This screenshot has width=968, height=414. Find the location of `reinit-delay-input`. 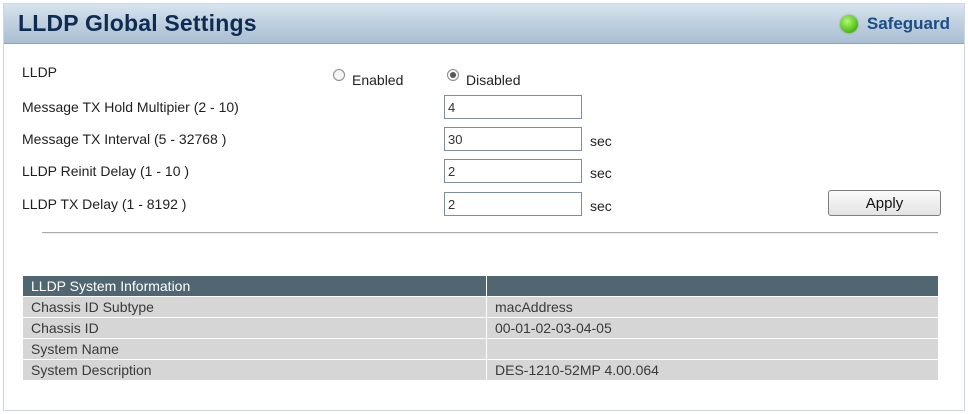

reinit-delay-input is located at coordinates (513, 171).